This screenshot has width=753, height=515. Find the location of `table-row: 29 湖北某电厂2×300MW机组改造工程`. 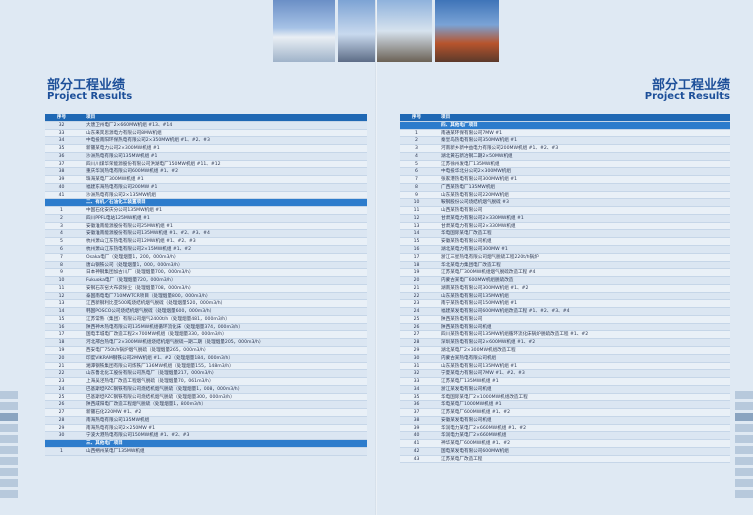

table-row: 29 湖北某电厂2×300MW机组改造工程 is located at coordinates (565, 351).